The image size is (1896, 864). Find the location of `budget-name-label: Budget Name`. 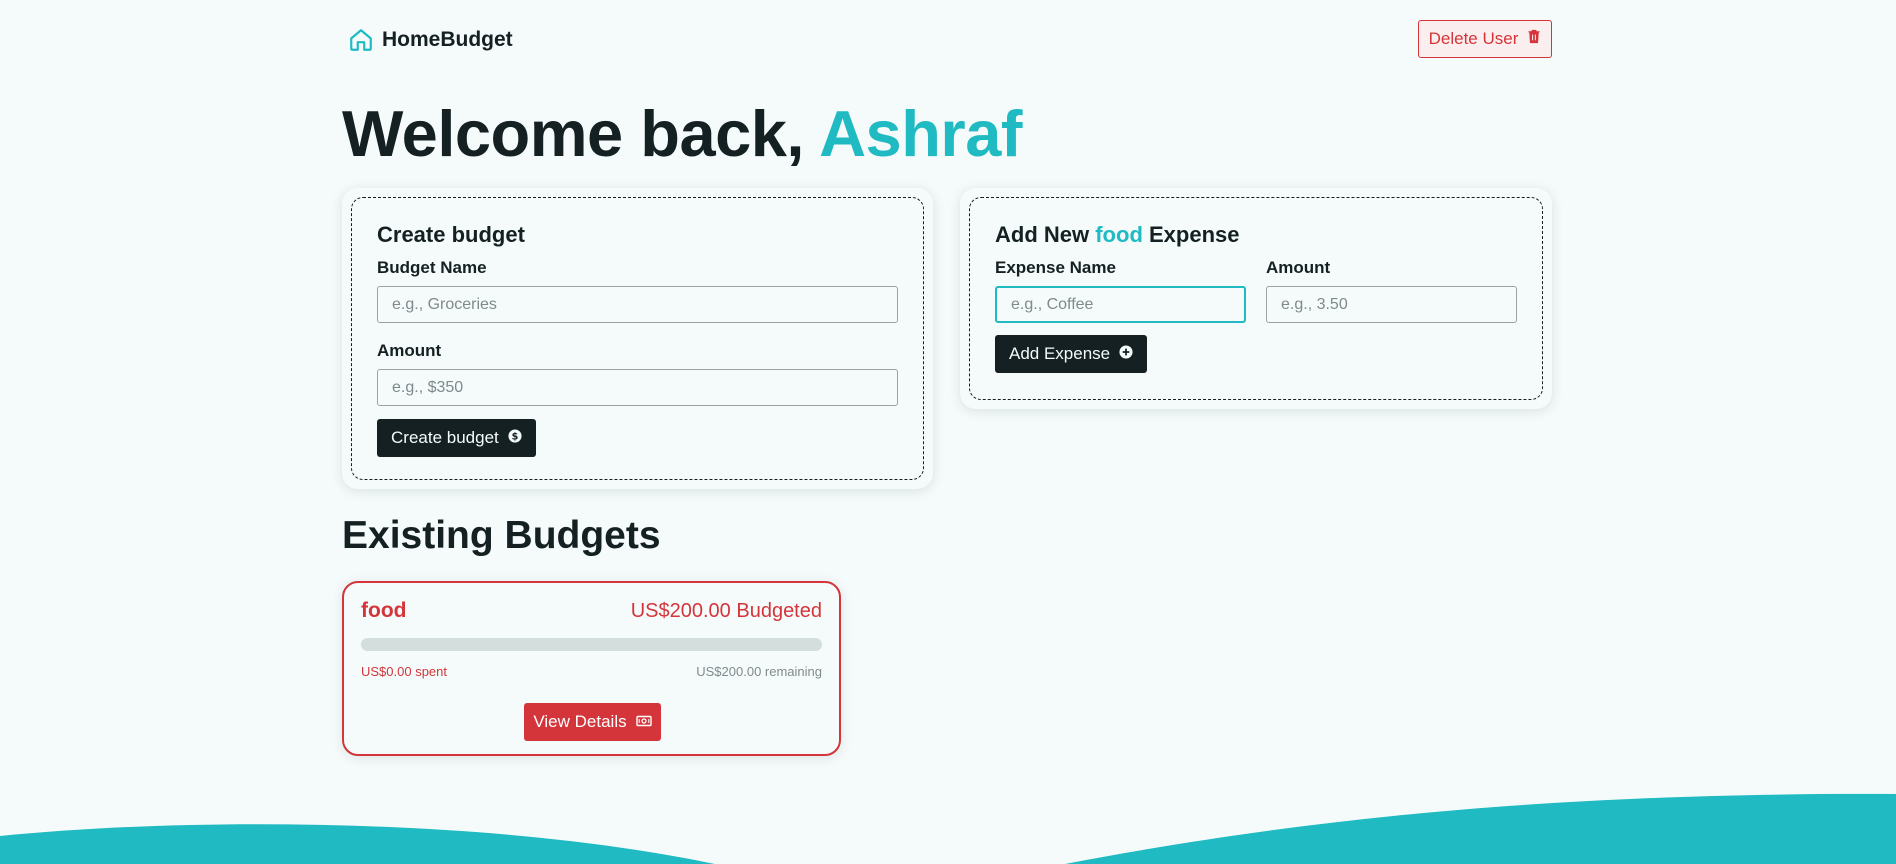

budget-name-label: Budget Name is located at coordinates (432, 267).